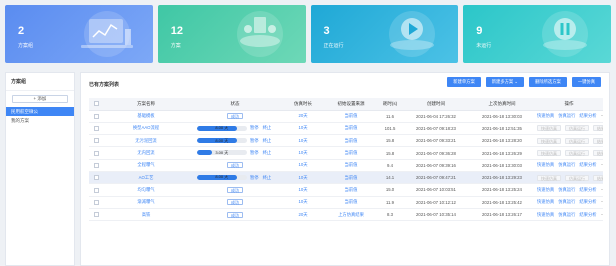  Describe the element at coordinates (40, 120) in the screenshot. I see `sidebar-item-my-schemes: 我的方案` at that location.